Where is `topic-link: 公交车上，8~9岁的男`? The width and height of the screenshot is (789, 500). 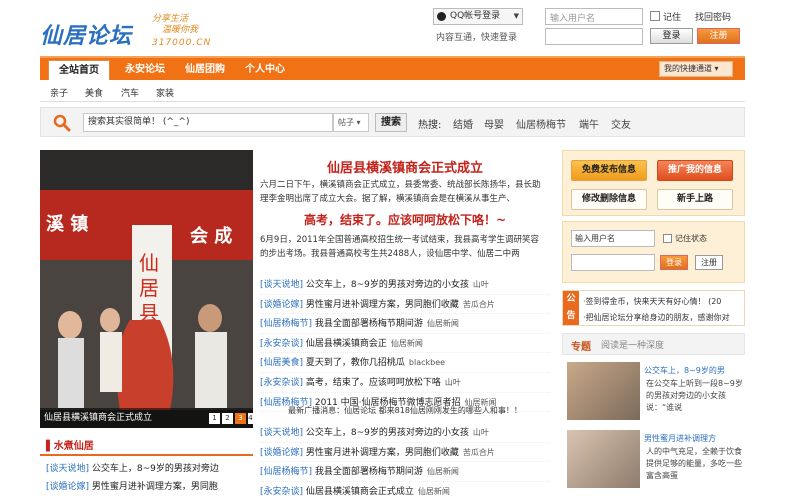 topic-link: 公交车上，8~9岁的男 is located at coordinates (684, 370).